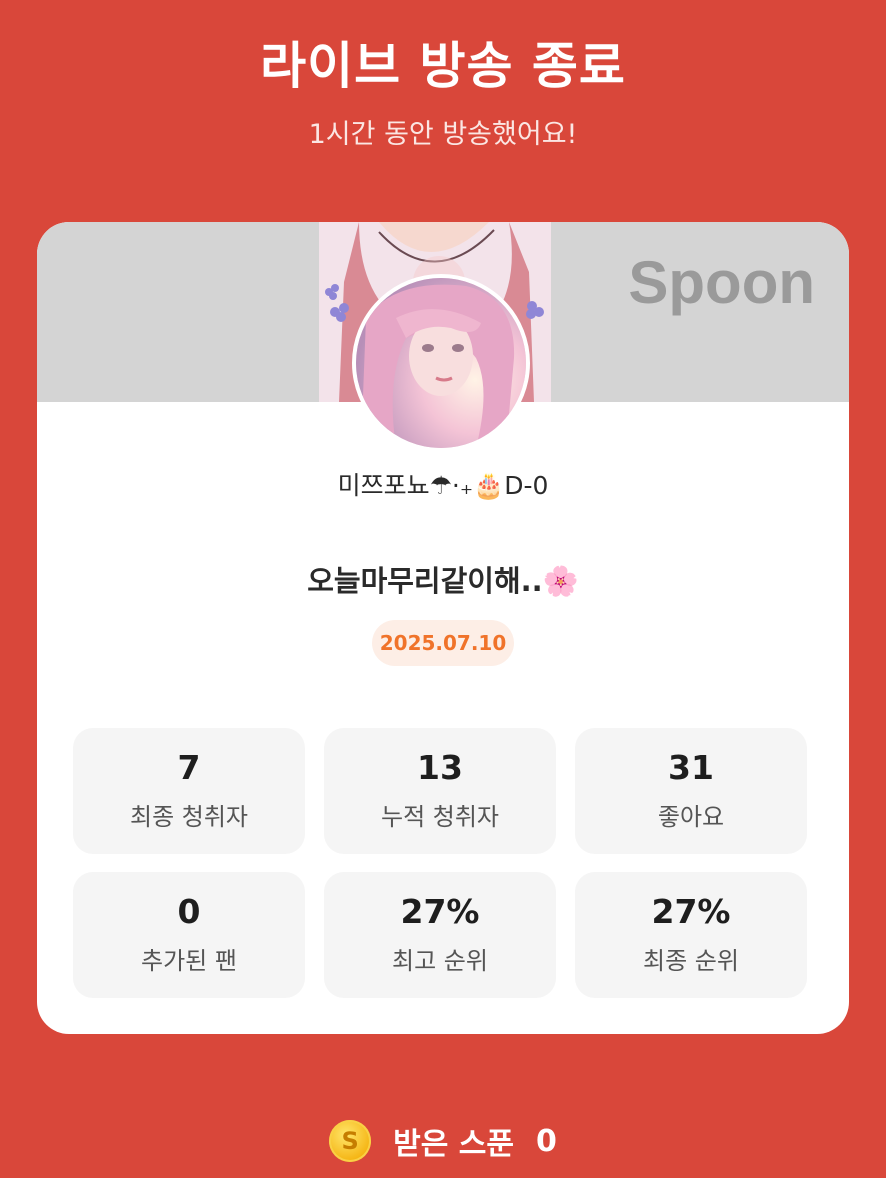 This screenshot has width=886, height=1178. I want to click on stat-best-rank: 27% 최고 순위, so click(440, 935).